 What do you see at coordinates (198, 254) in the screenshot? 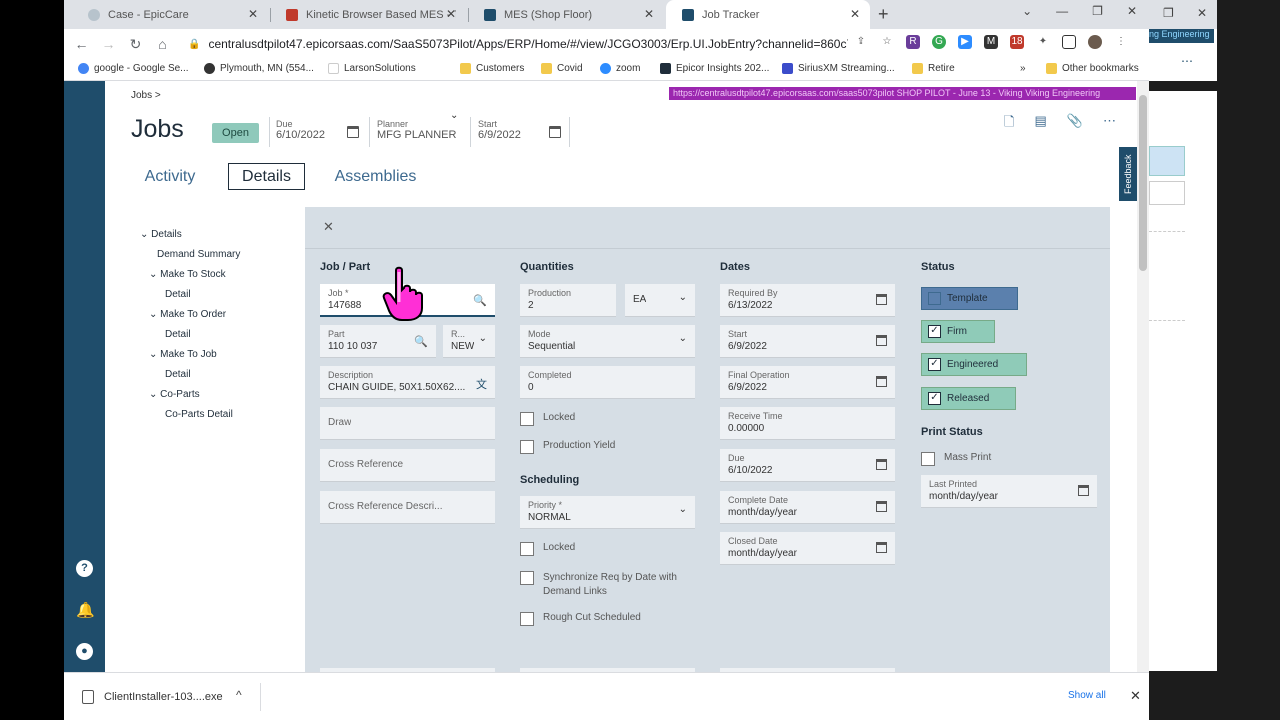
I see `tree-item-demand-summary: Demand Summary` at bounding box center [198, 254].